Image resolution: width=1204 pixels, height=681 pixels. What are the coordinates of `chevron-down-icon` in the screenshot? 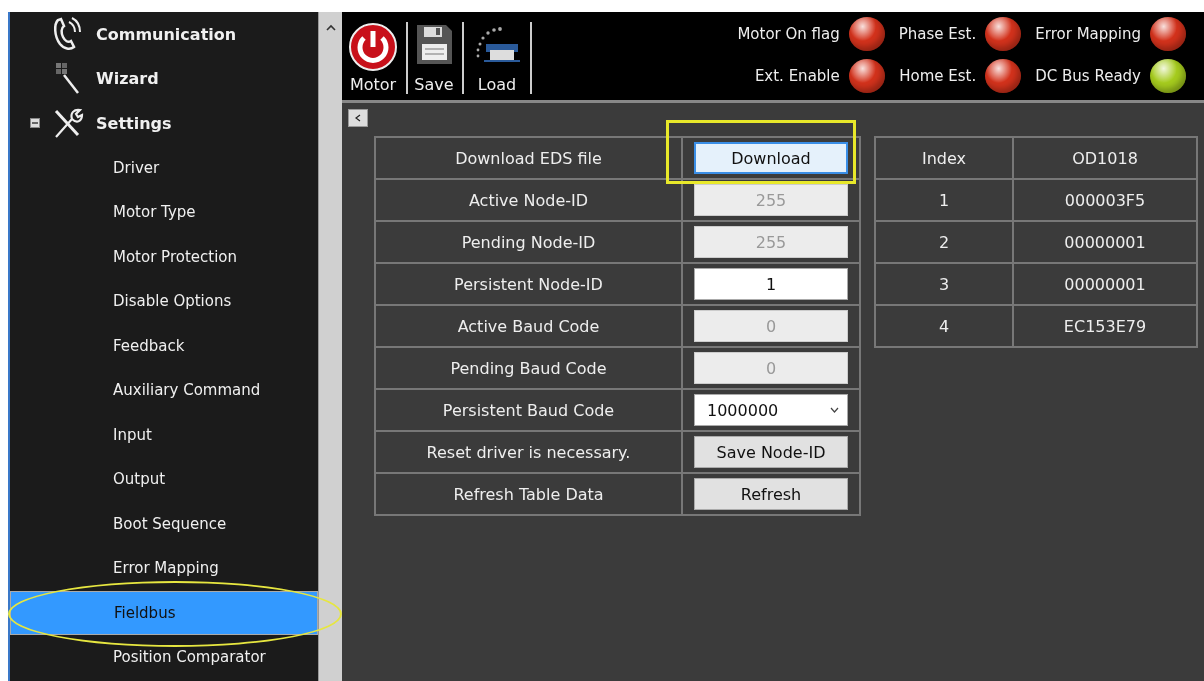 It's located at (834, 410).